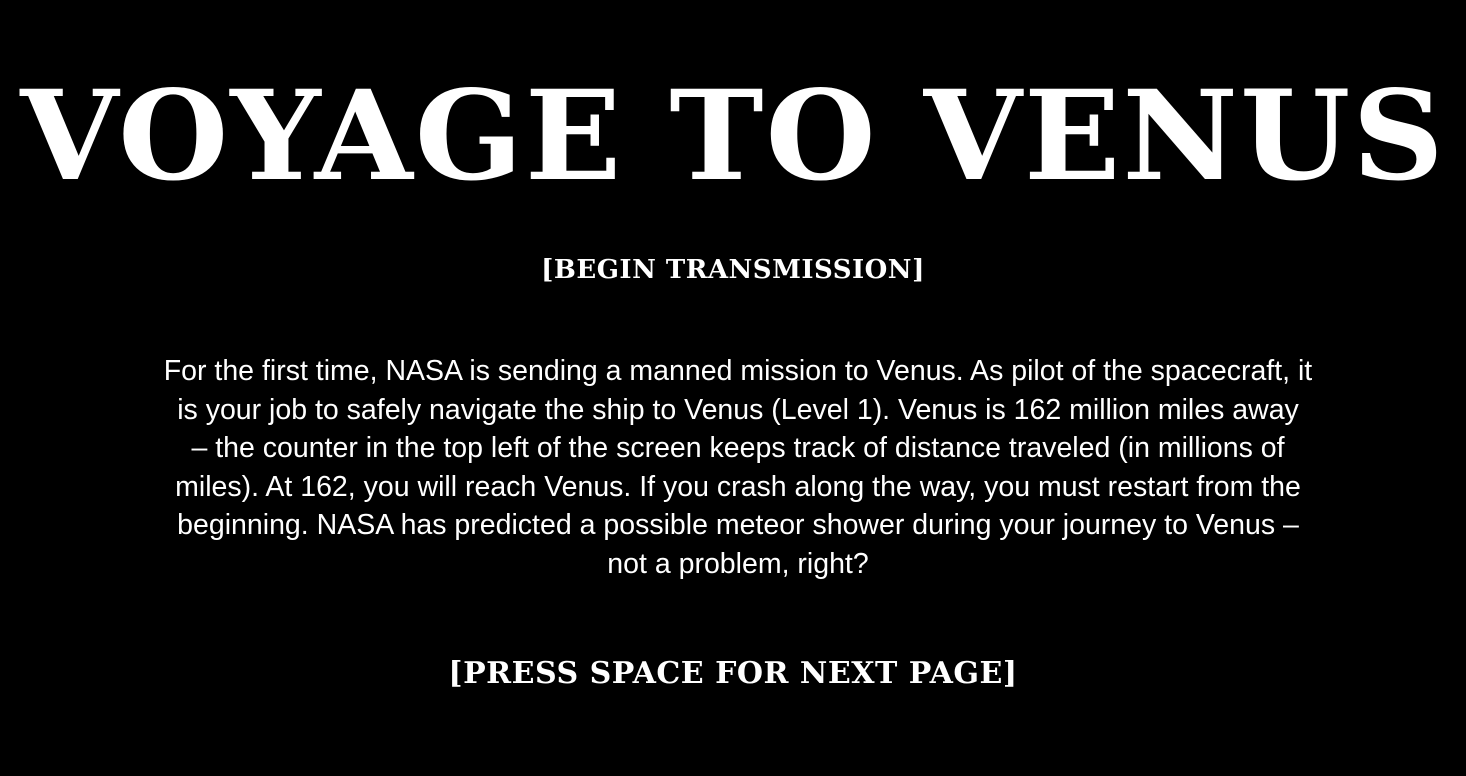  What do you see at coordinates (733, 270) in the screenshot?
I see `transmission-start-label: [BEGIN TRANSMISSION]` at bounding box center [733, 270].